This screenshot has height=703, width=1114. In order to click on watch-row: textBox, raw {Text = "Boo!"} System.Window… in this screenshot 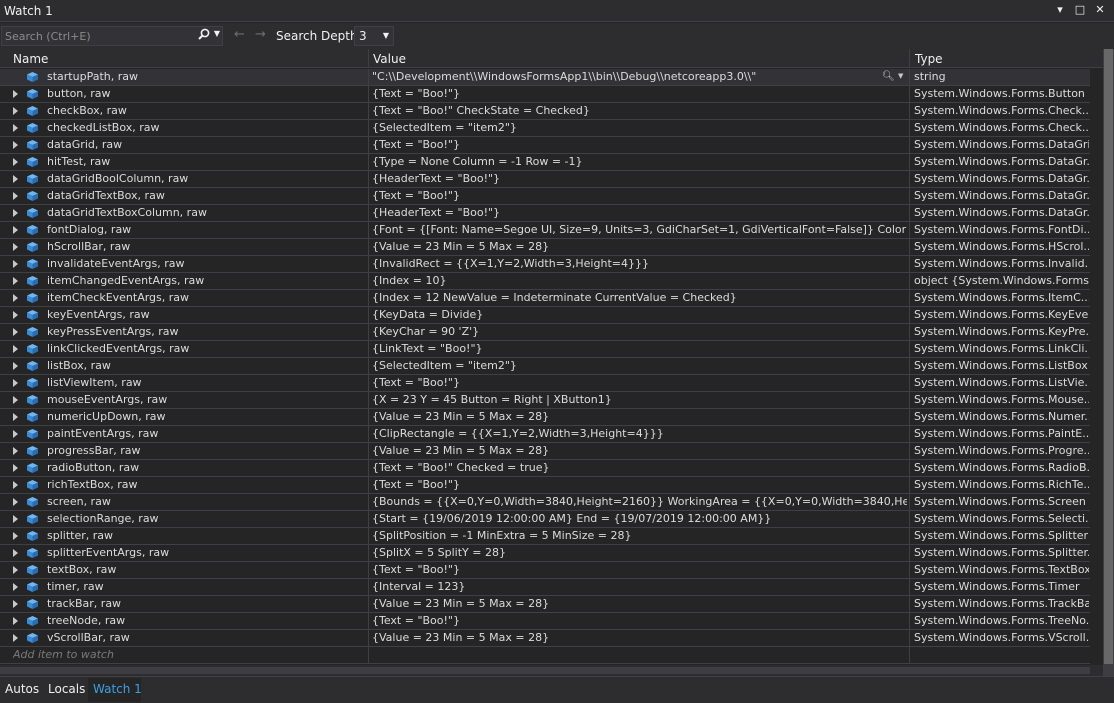, I will do `click(545, 570)`.